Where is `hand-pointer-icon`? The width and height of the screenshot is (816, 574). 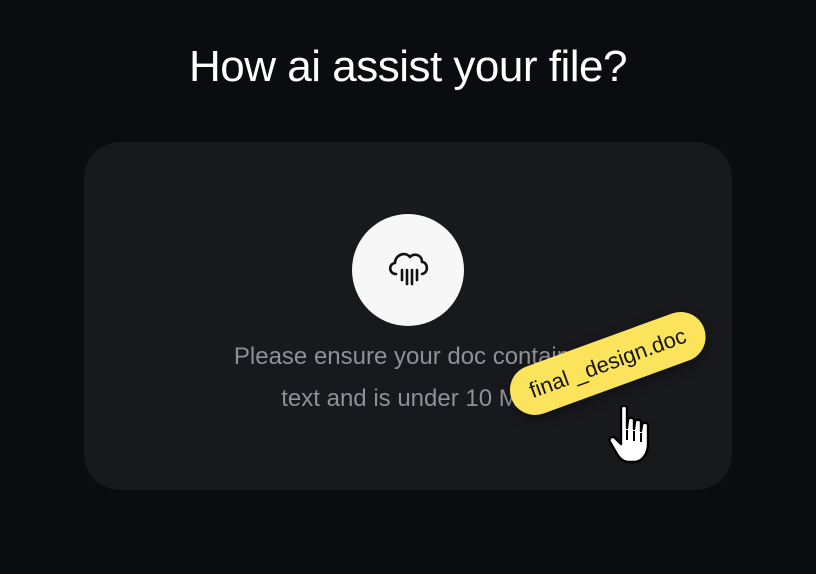 hand-pointer-icon is located at coordinates (629, 434).